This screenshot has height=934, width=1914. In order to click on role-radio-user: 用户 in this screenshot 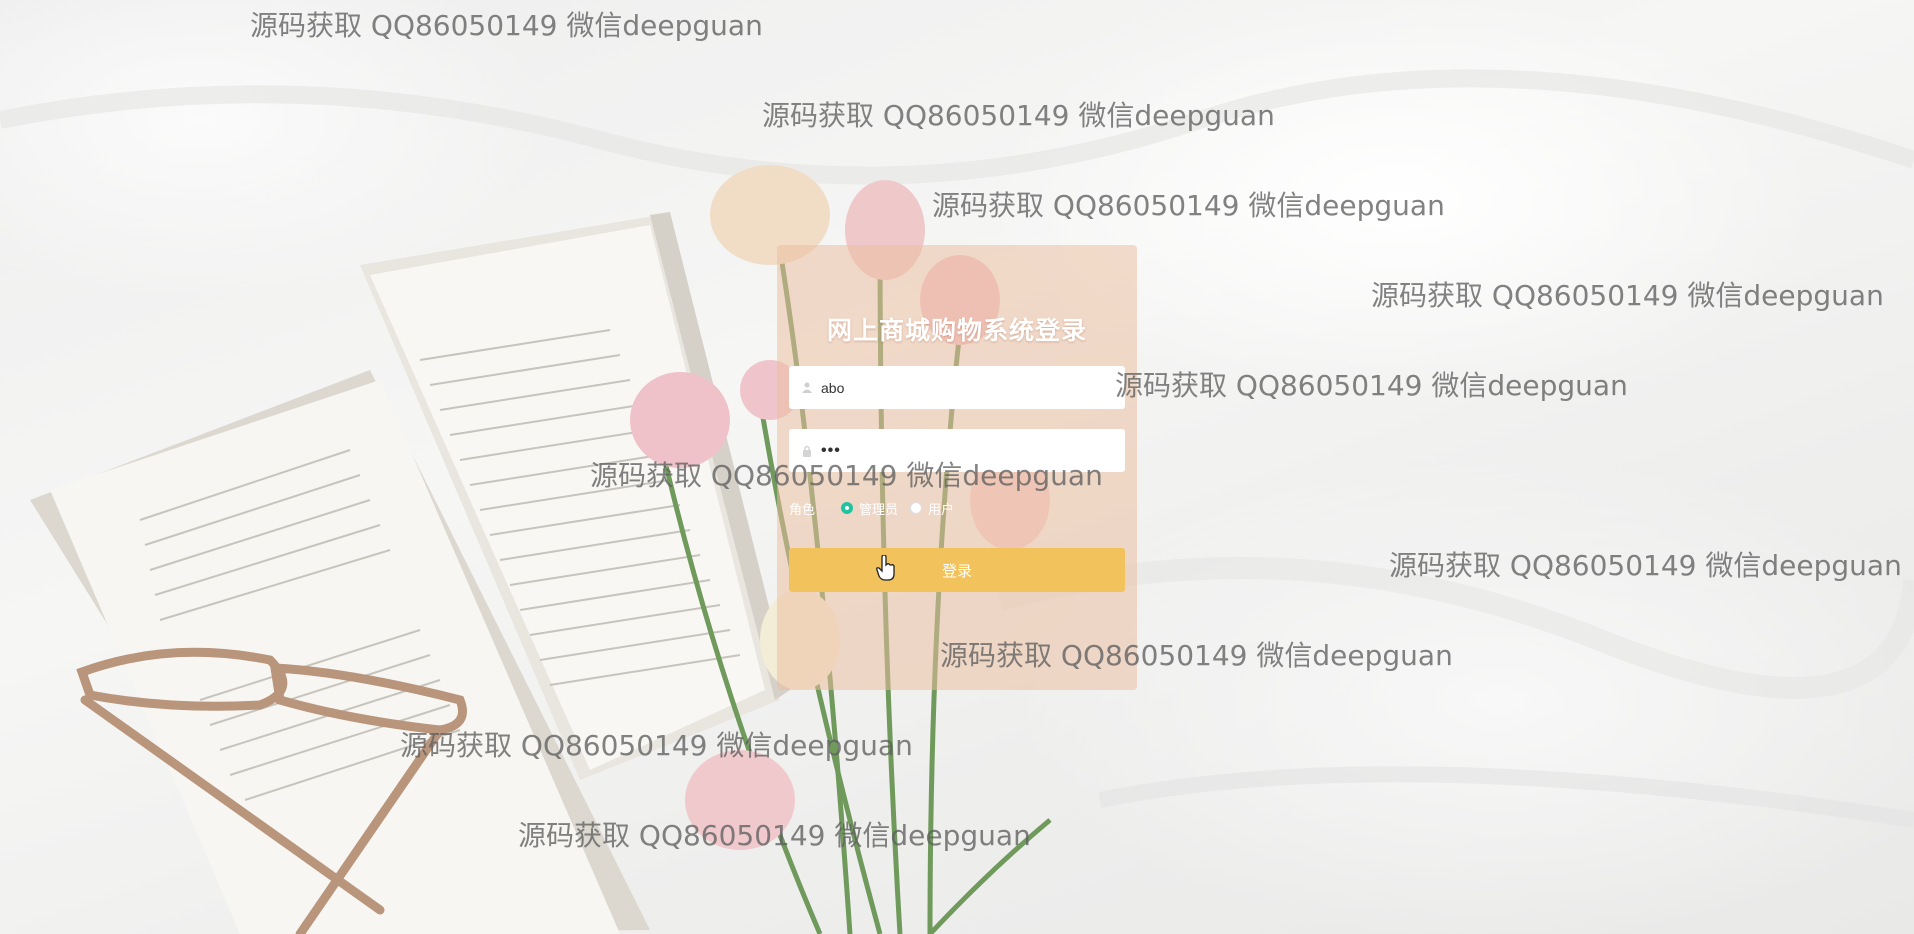, I will do `click(932, 508)`.